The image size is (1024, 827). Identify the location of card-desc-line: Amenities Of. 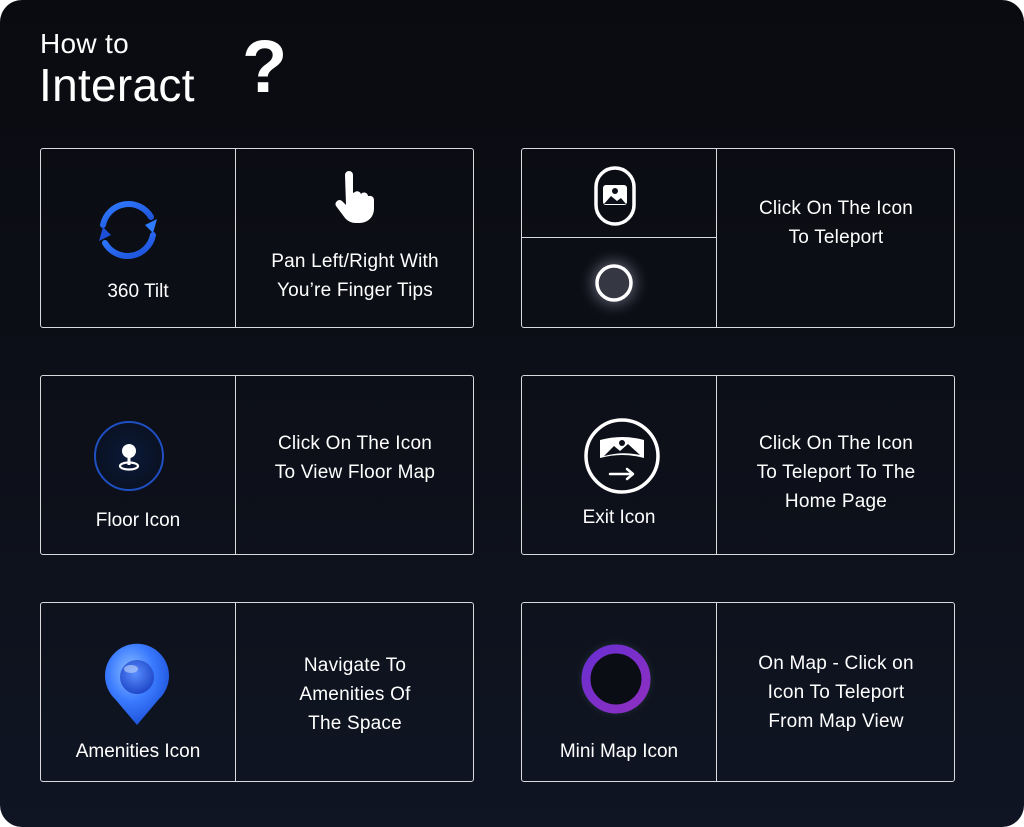
(355, 694).